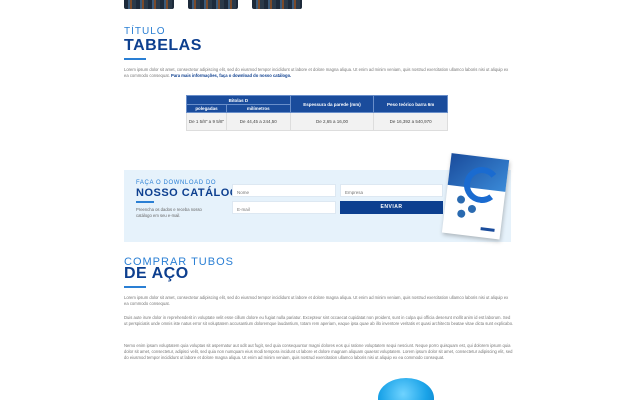  What do you see at coordinates (145, 31) in the screenshot?
I see `tables-eyebrow: TÍTULO` at bounding box center [145, 31].